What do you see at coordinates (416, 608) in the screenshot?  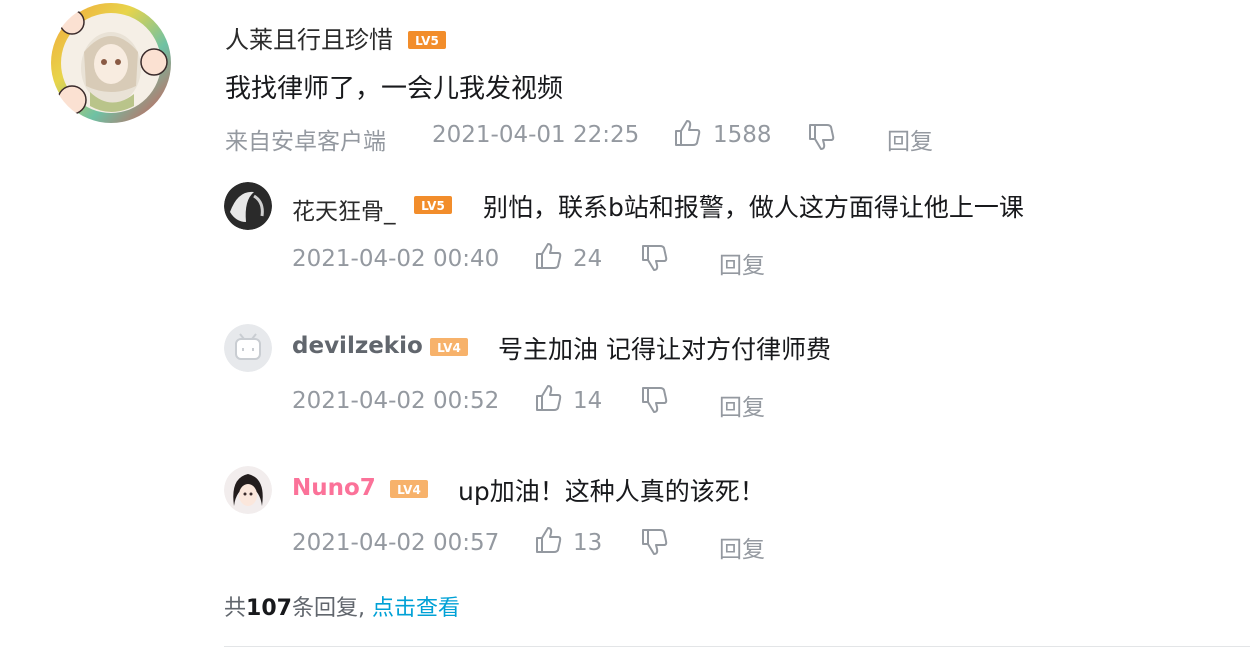 I see `view-more-replies-link: 点击查看` at bounding box center [416, 608].